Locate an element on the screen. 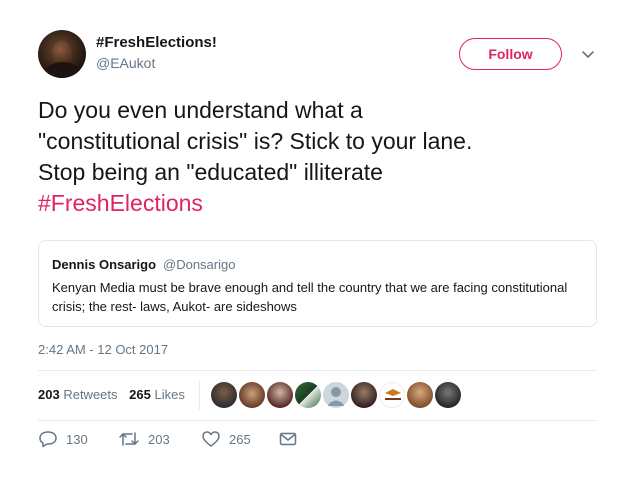 The width and height of the screenshot is (635, 479). logo-icon is located at coordinates (393, 394).